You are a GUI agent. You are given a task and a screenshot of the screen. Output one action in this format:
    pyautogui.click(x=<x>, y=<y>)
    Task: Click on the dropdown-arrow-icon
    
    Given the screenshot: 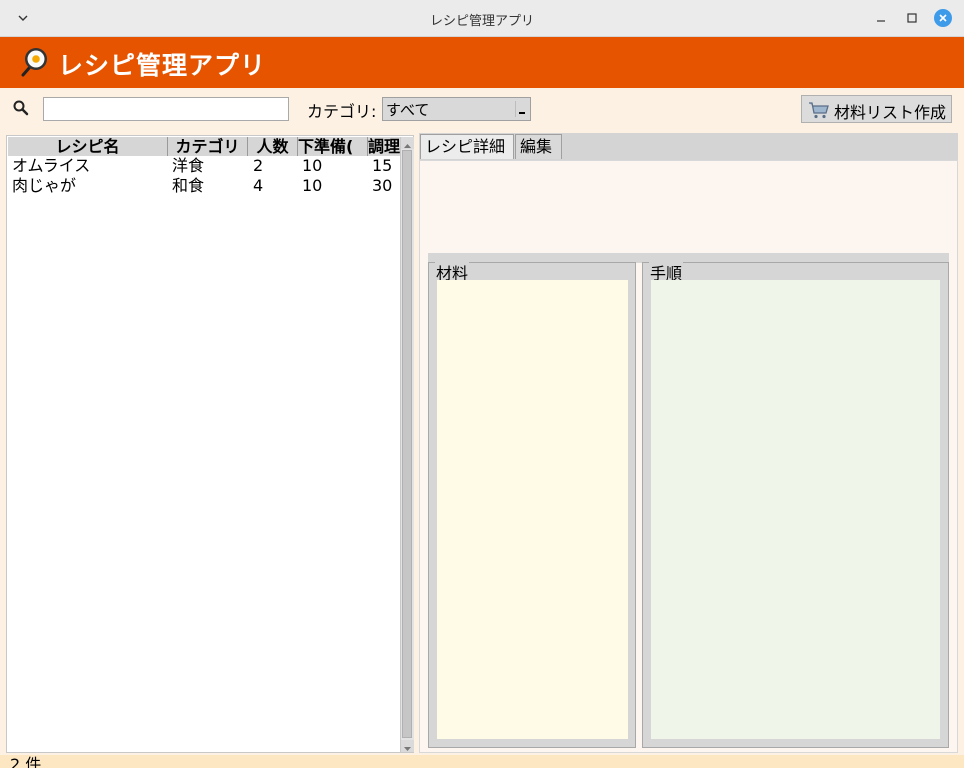 What is the action you would take?
    pyautogui.click(x=521, y=109)
    